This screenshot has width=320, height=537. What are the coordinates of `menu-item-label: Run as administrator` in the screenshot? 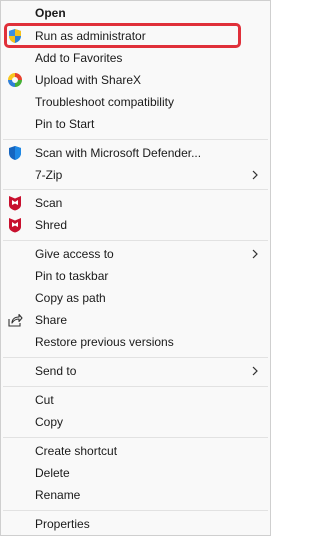 It's located at (90, 36).